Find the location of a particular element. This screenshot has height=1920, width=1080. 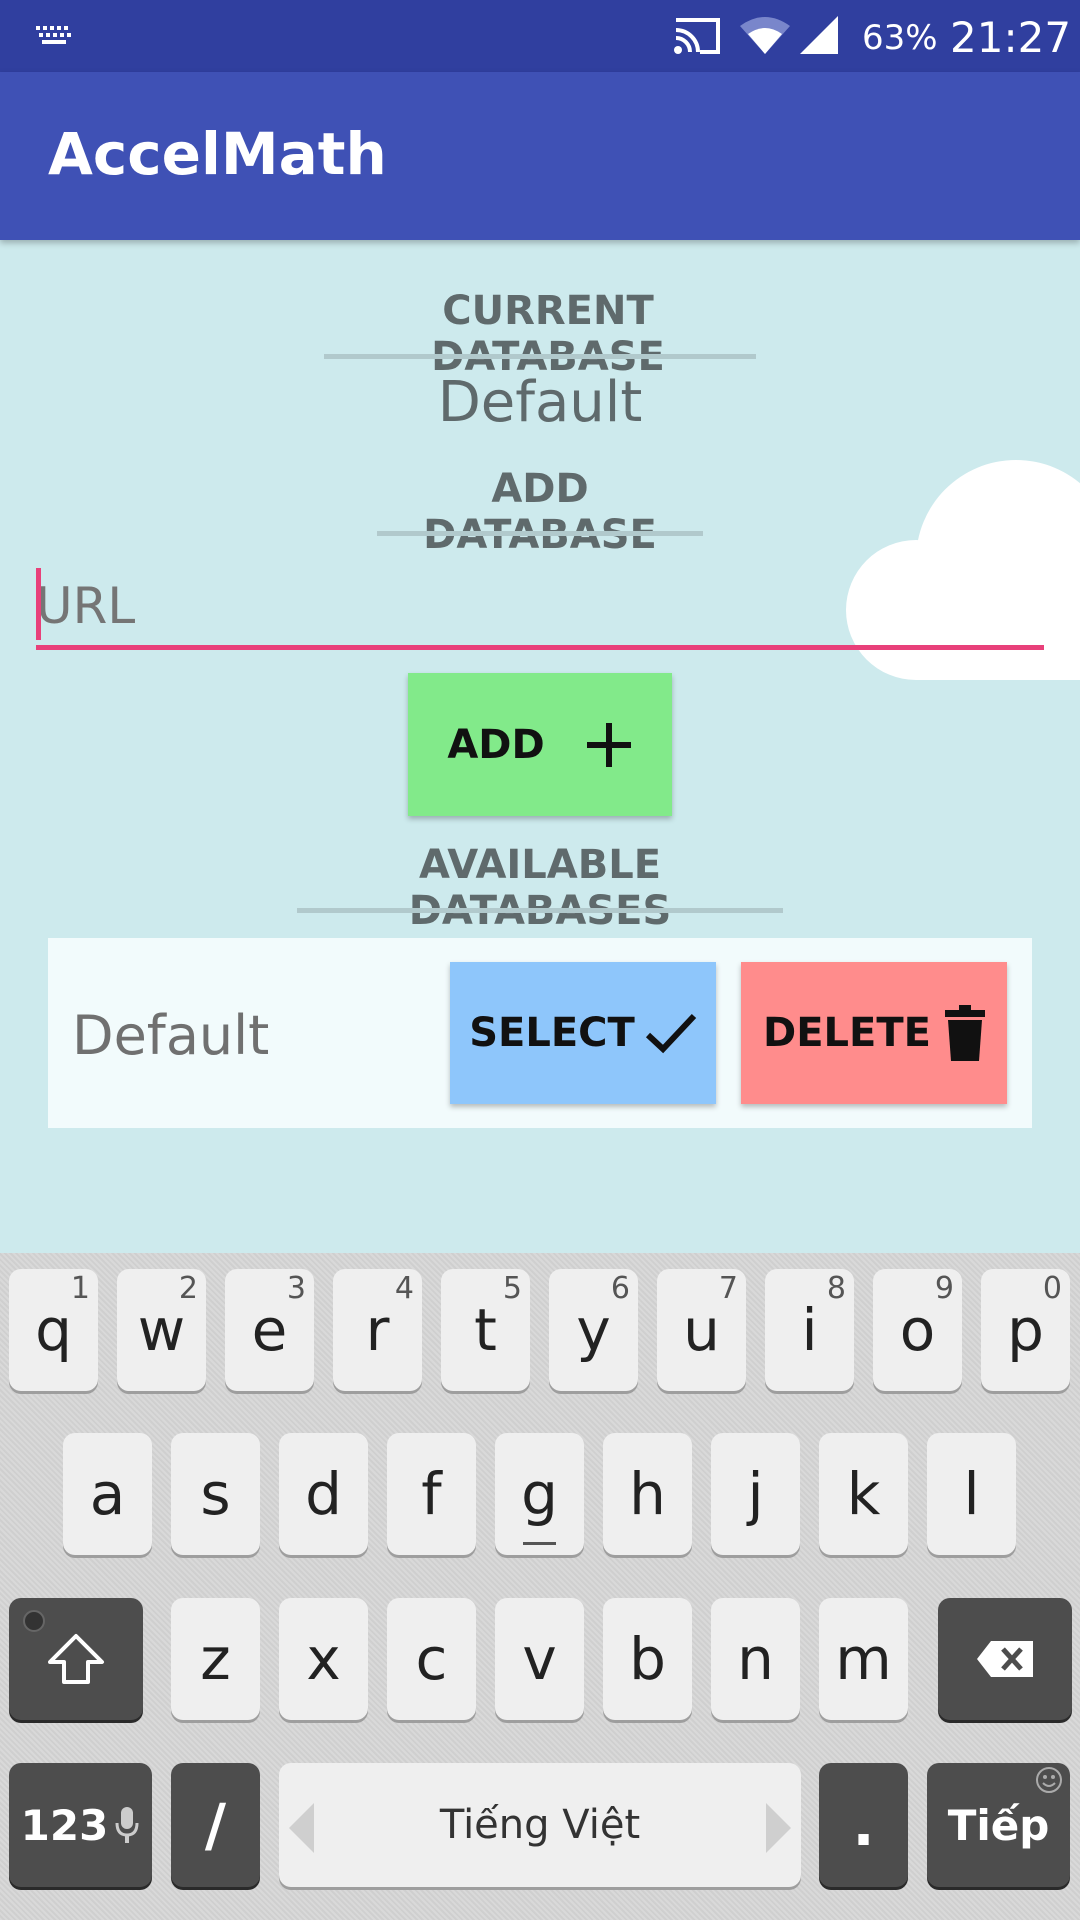

key-d: d is located at coordinates (323, 1494).